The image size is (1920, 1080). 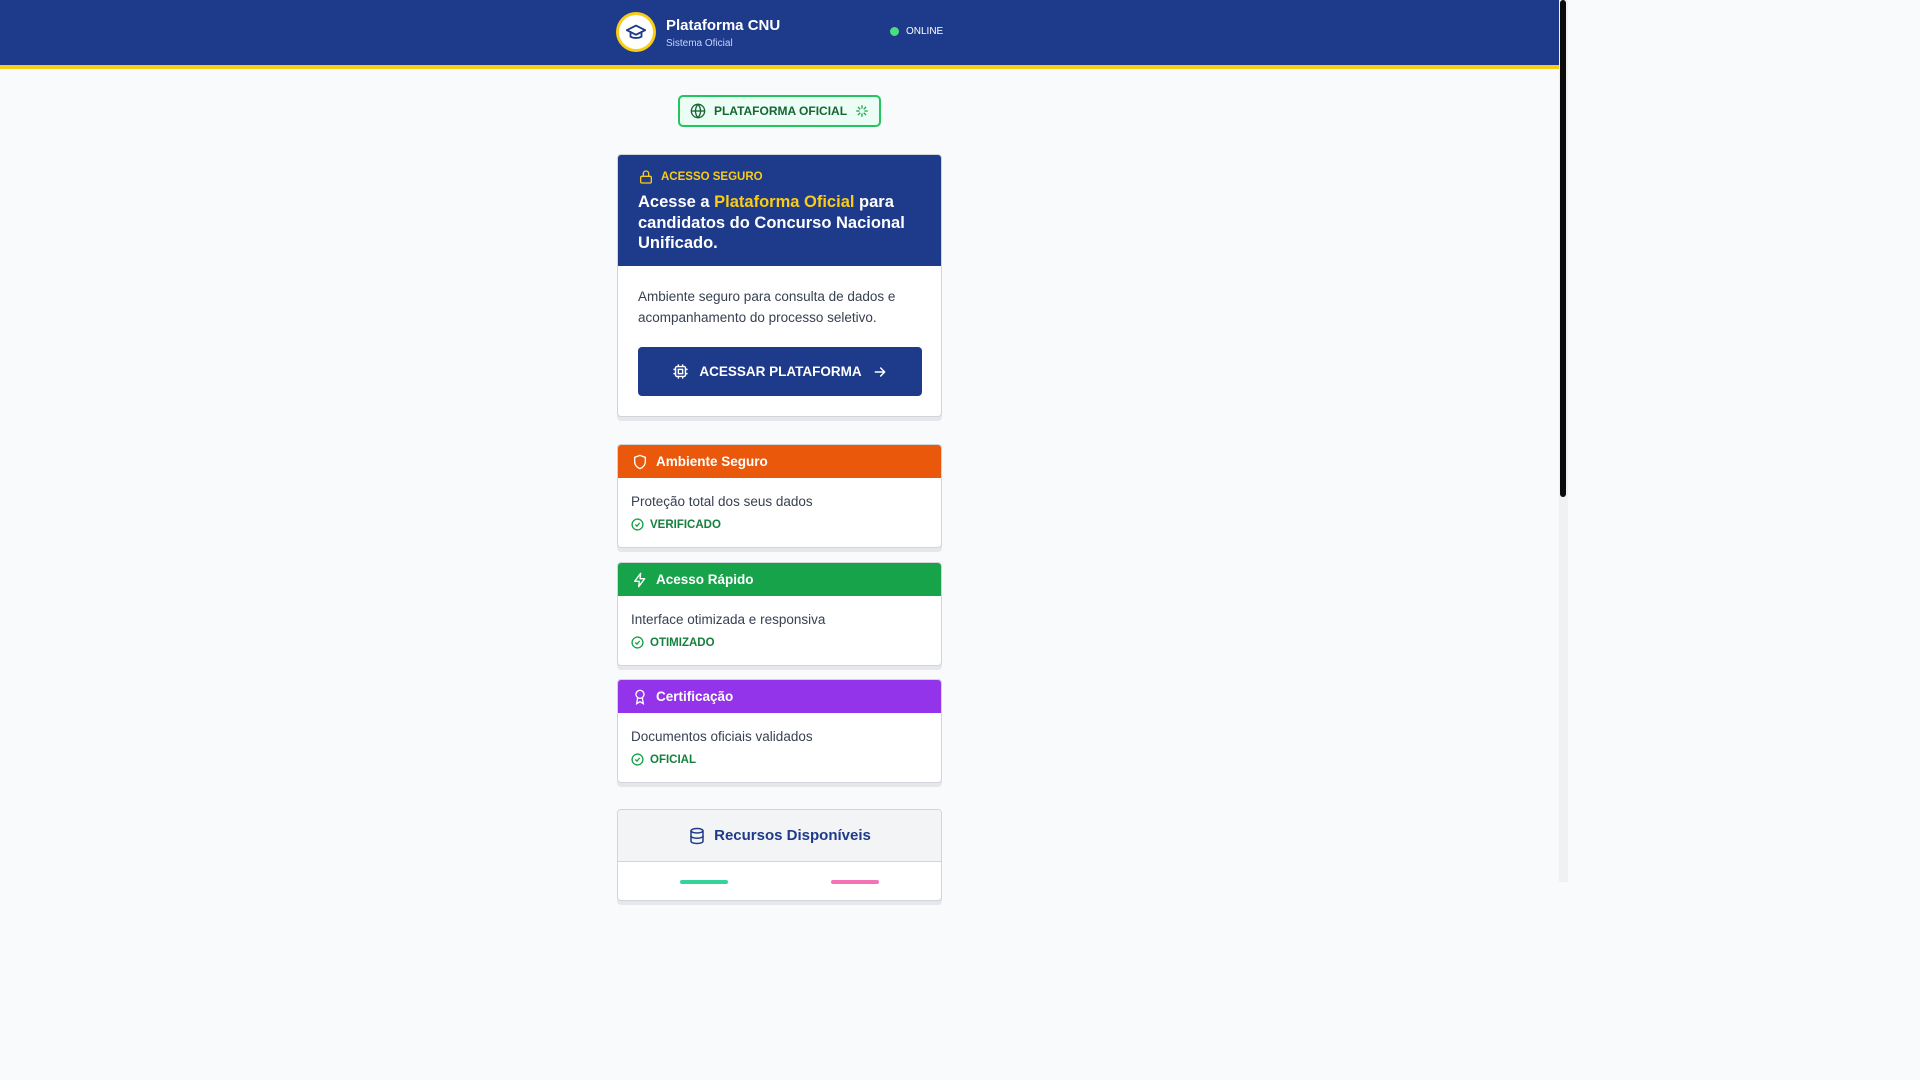 I want to click on graduation-cap-icon, so click(x=636, y=31).